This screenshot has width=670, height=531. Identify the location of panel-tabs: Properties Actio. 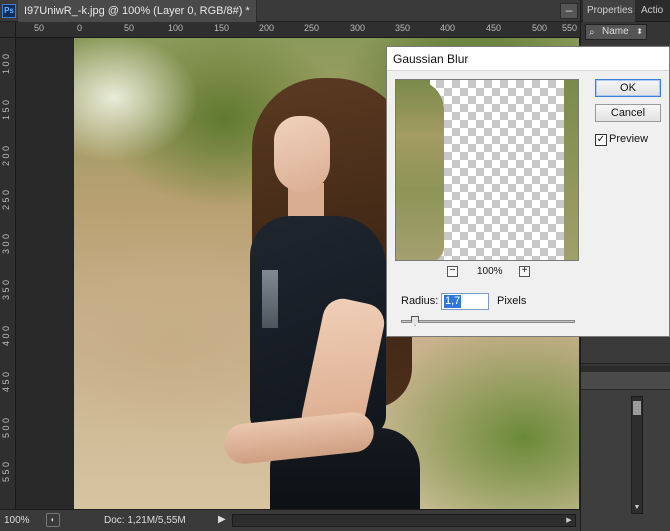
(625, 11).